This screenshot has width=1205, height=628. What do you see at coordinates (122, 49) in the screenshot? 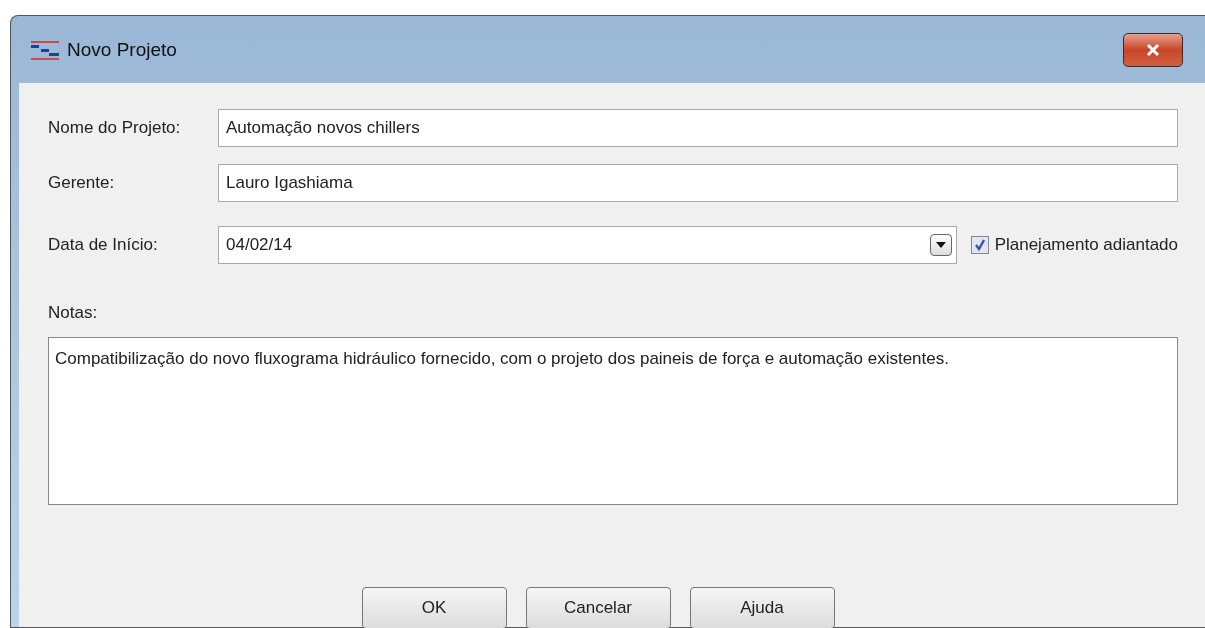
I see `window-title: Novo Projeto` at bounding box center [122, 49].